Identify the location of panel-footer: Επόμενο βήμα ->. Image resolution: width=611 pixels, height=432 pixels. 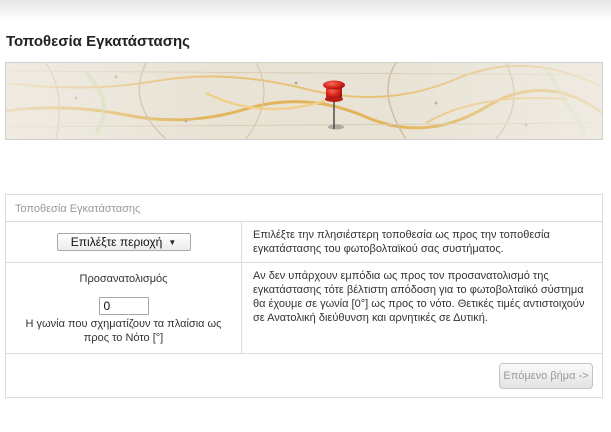
(304, 375).